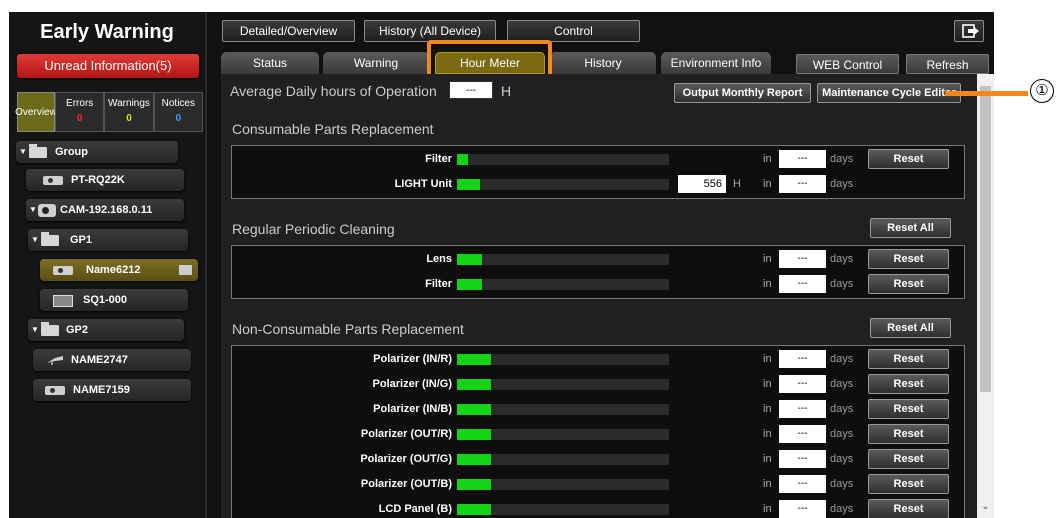 Image resolution: width=1057 pixels, height=518 pixels. What do you see at coordinates (889, 93) in the screenshot?
I see `maintenance-cycle-editor-button: Maintenance Cycle Editor` at bounding box center [889, 93].